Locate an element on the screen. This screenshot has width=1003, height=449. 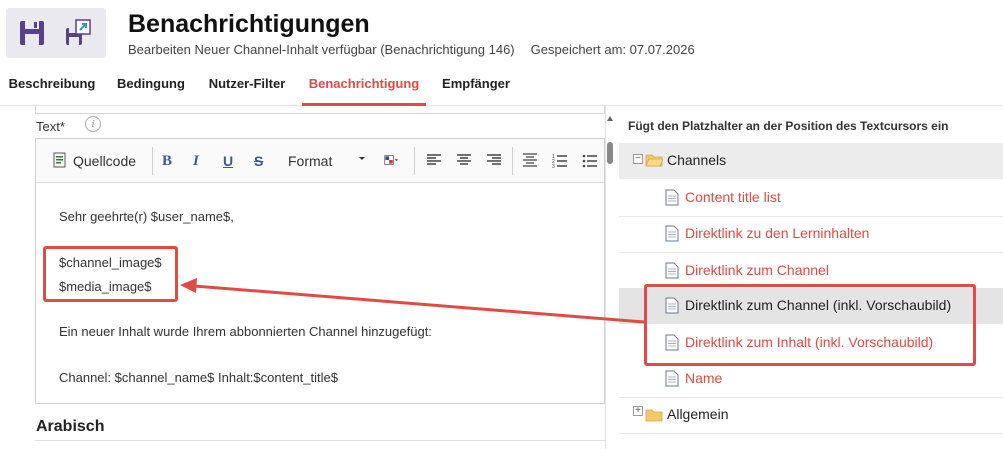
group-label-channels: Channels is located at coordinates (697, 160).